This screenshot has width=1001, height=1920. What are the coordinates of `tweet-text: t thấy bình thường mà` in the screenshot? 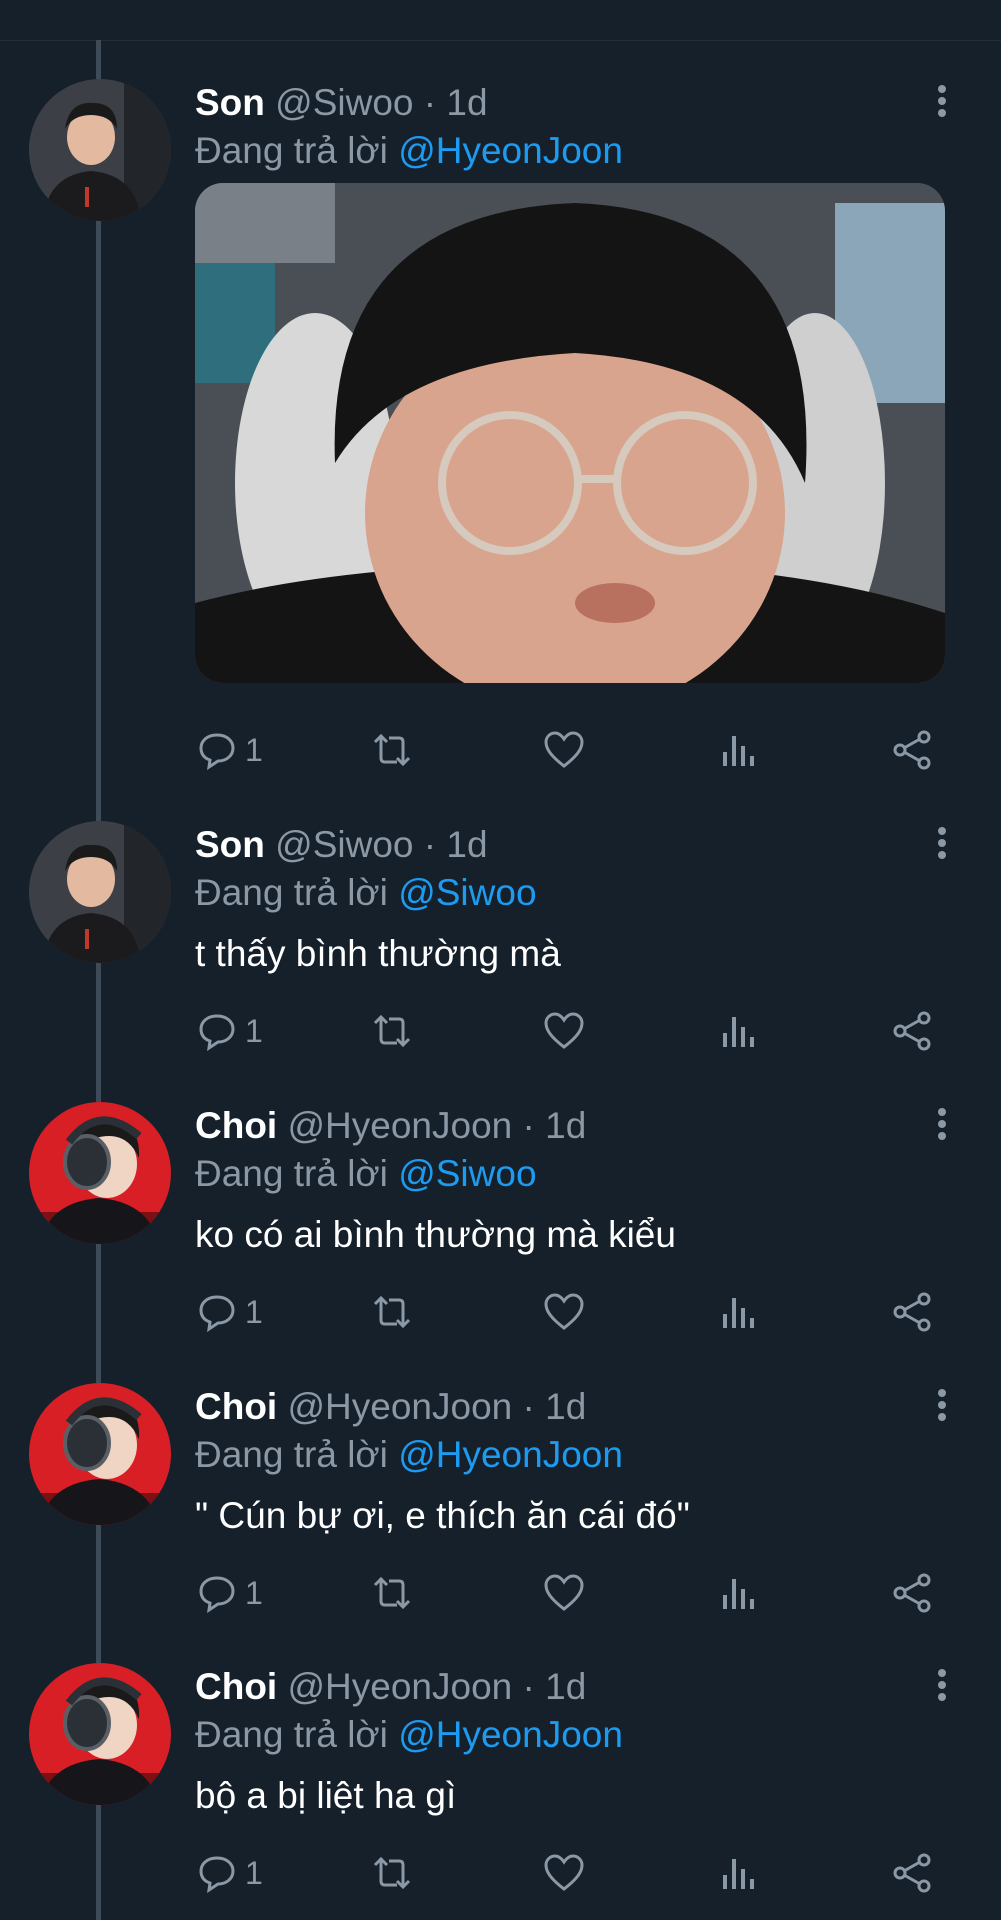 It's located at (378, 953).